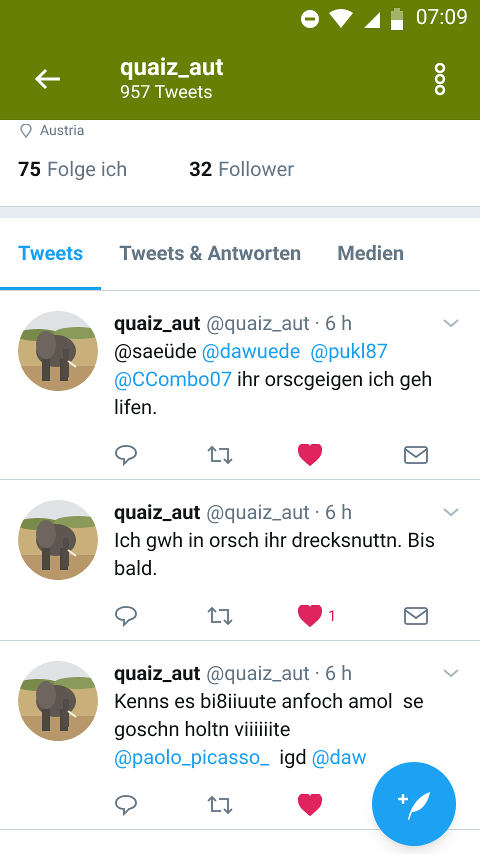 The width and height of the screenshot is (480, 854). Describe the element at coordinates (256, 169) in the screenshot. I see `followers-label: Follower` at that location.